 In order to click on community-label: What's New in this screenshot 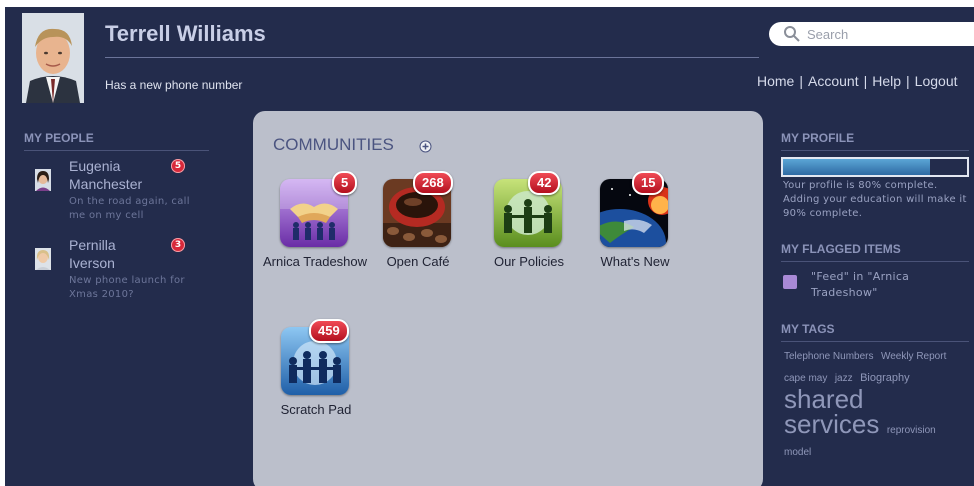, I will do `click(635, 261)`.